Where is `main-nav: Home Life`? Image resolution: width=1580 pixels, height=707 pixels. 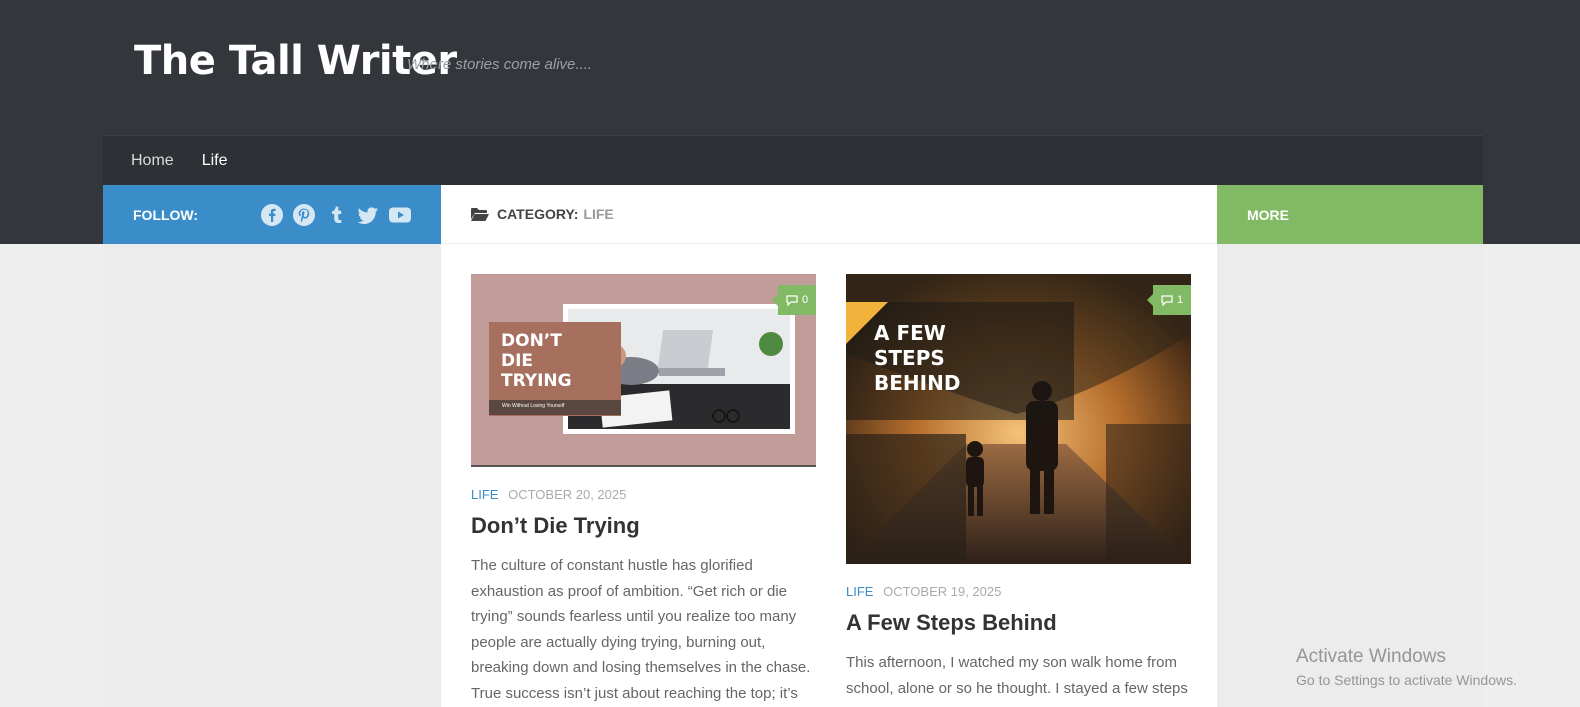
main-nav: Home Life is located at coordinates (793, 160).